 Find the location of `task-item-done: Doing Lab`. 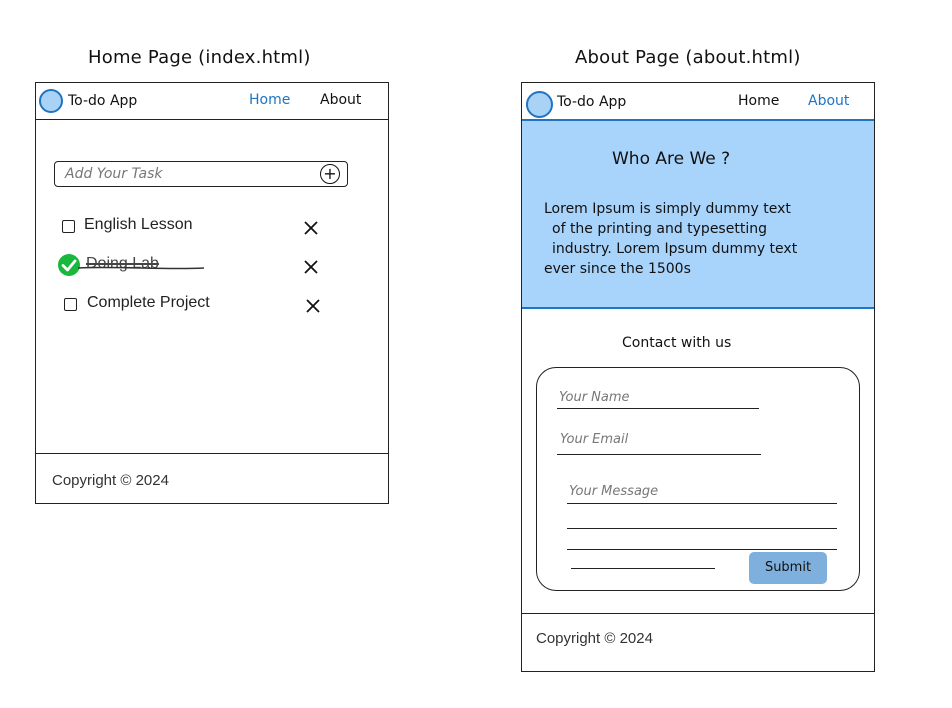

task-item-done: Doing Lab is located at coordinates (213, 265).